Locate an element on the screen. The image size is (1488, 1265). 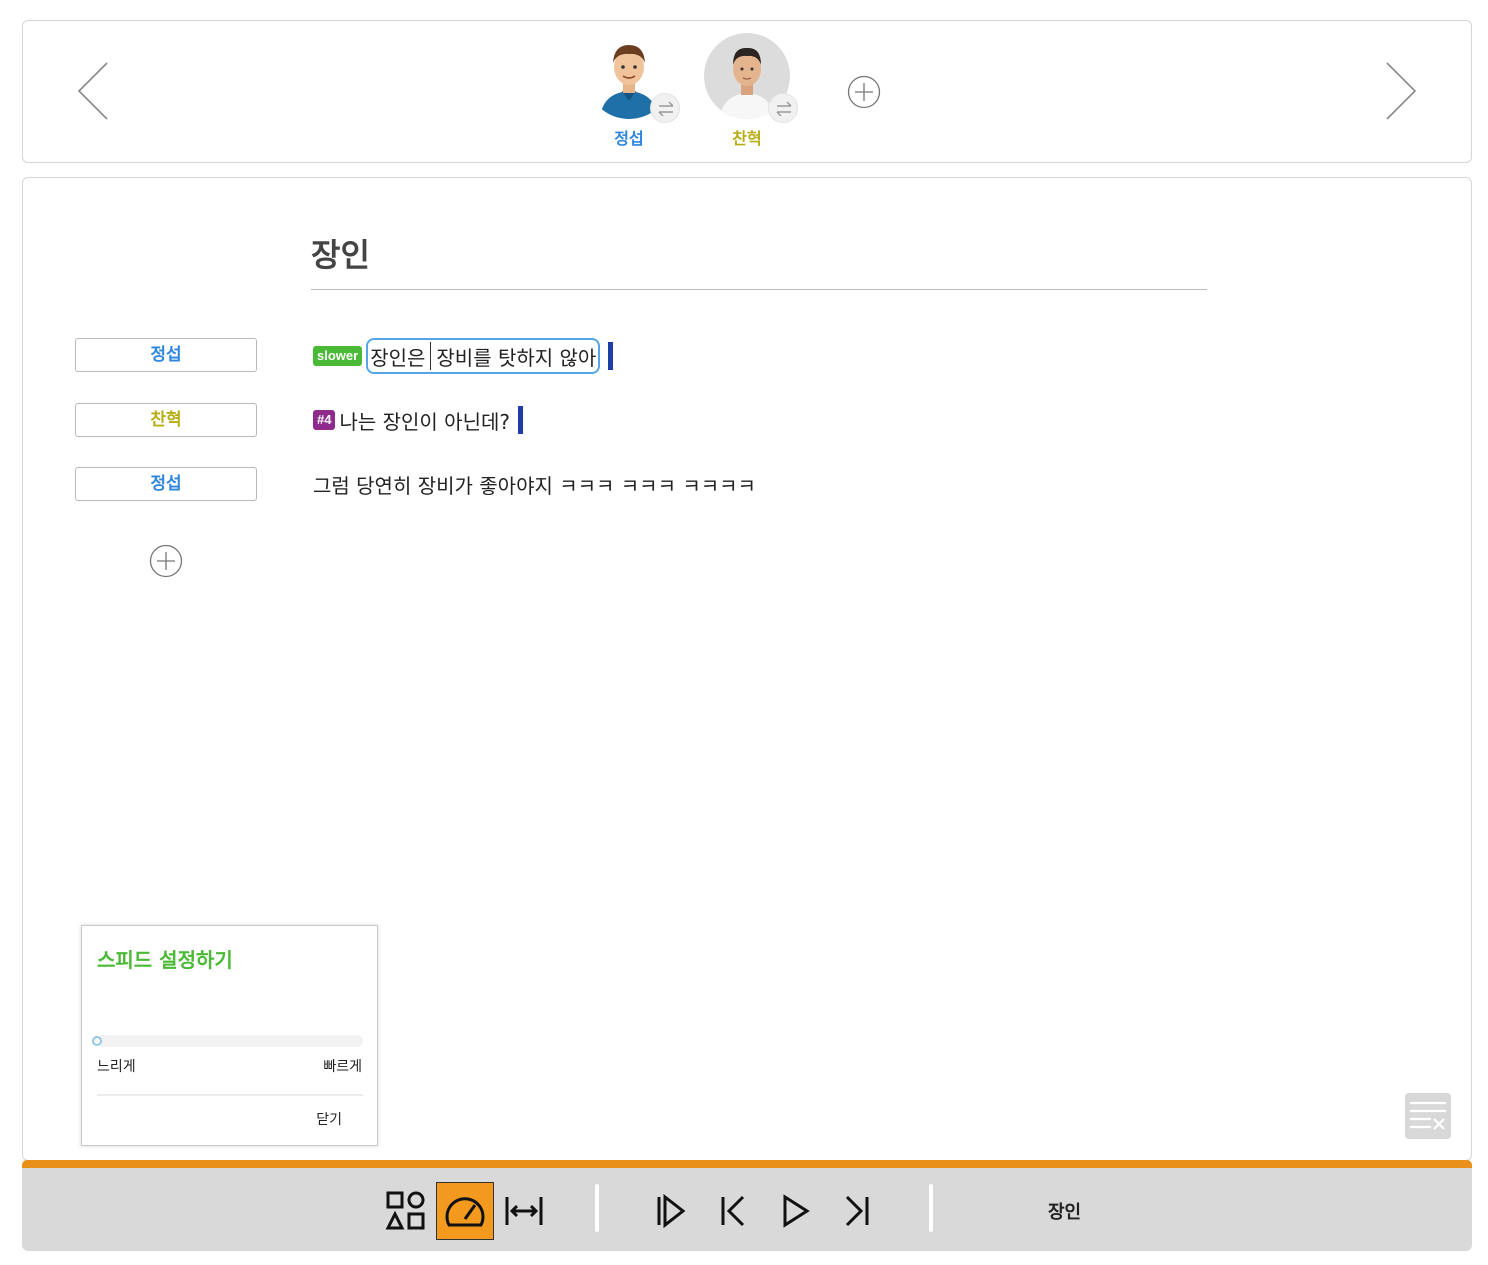
character-jeongseop: 정섭 is located at coordinates (629, 91).